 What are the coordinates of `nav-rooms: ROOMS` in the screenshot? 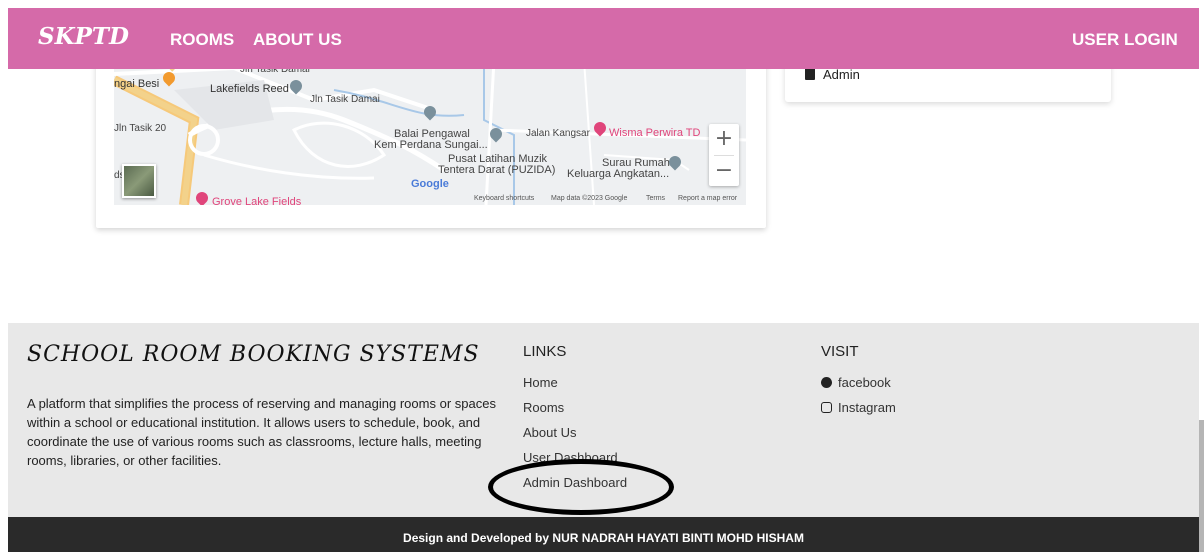 It's located at (202, 40).